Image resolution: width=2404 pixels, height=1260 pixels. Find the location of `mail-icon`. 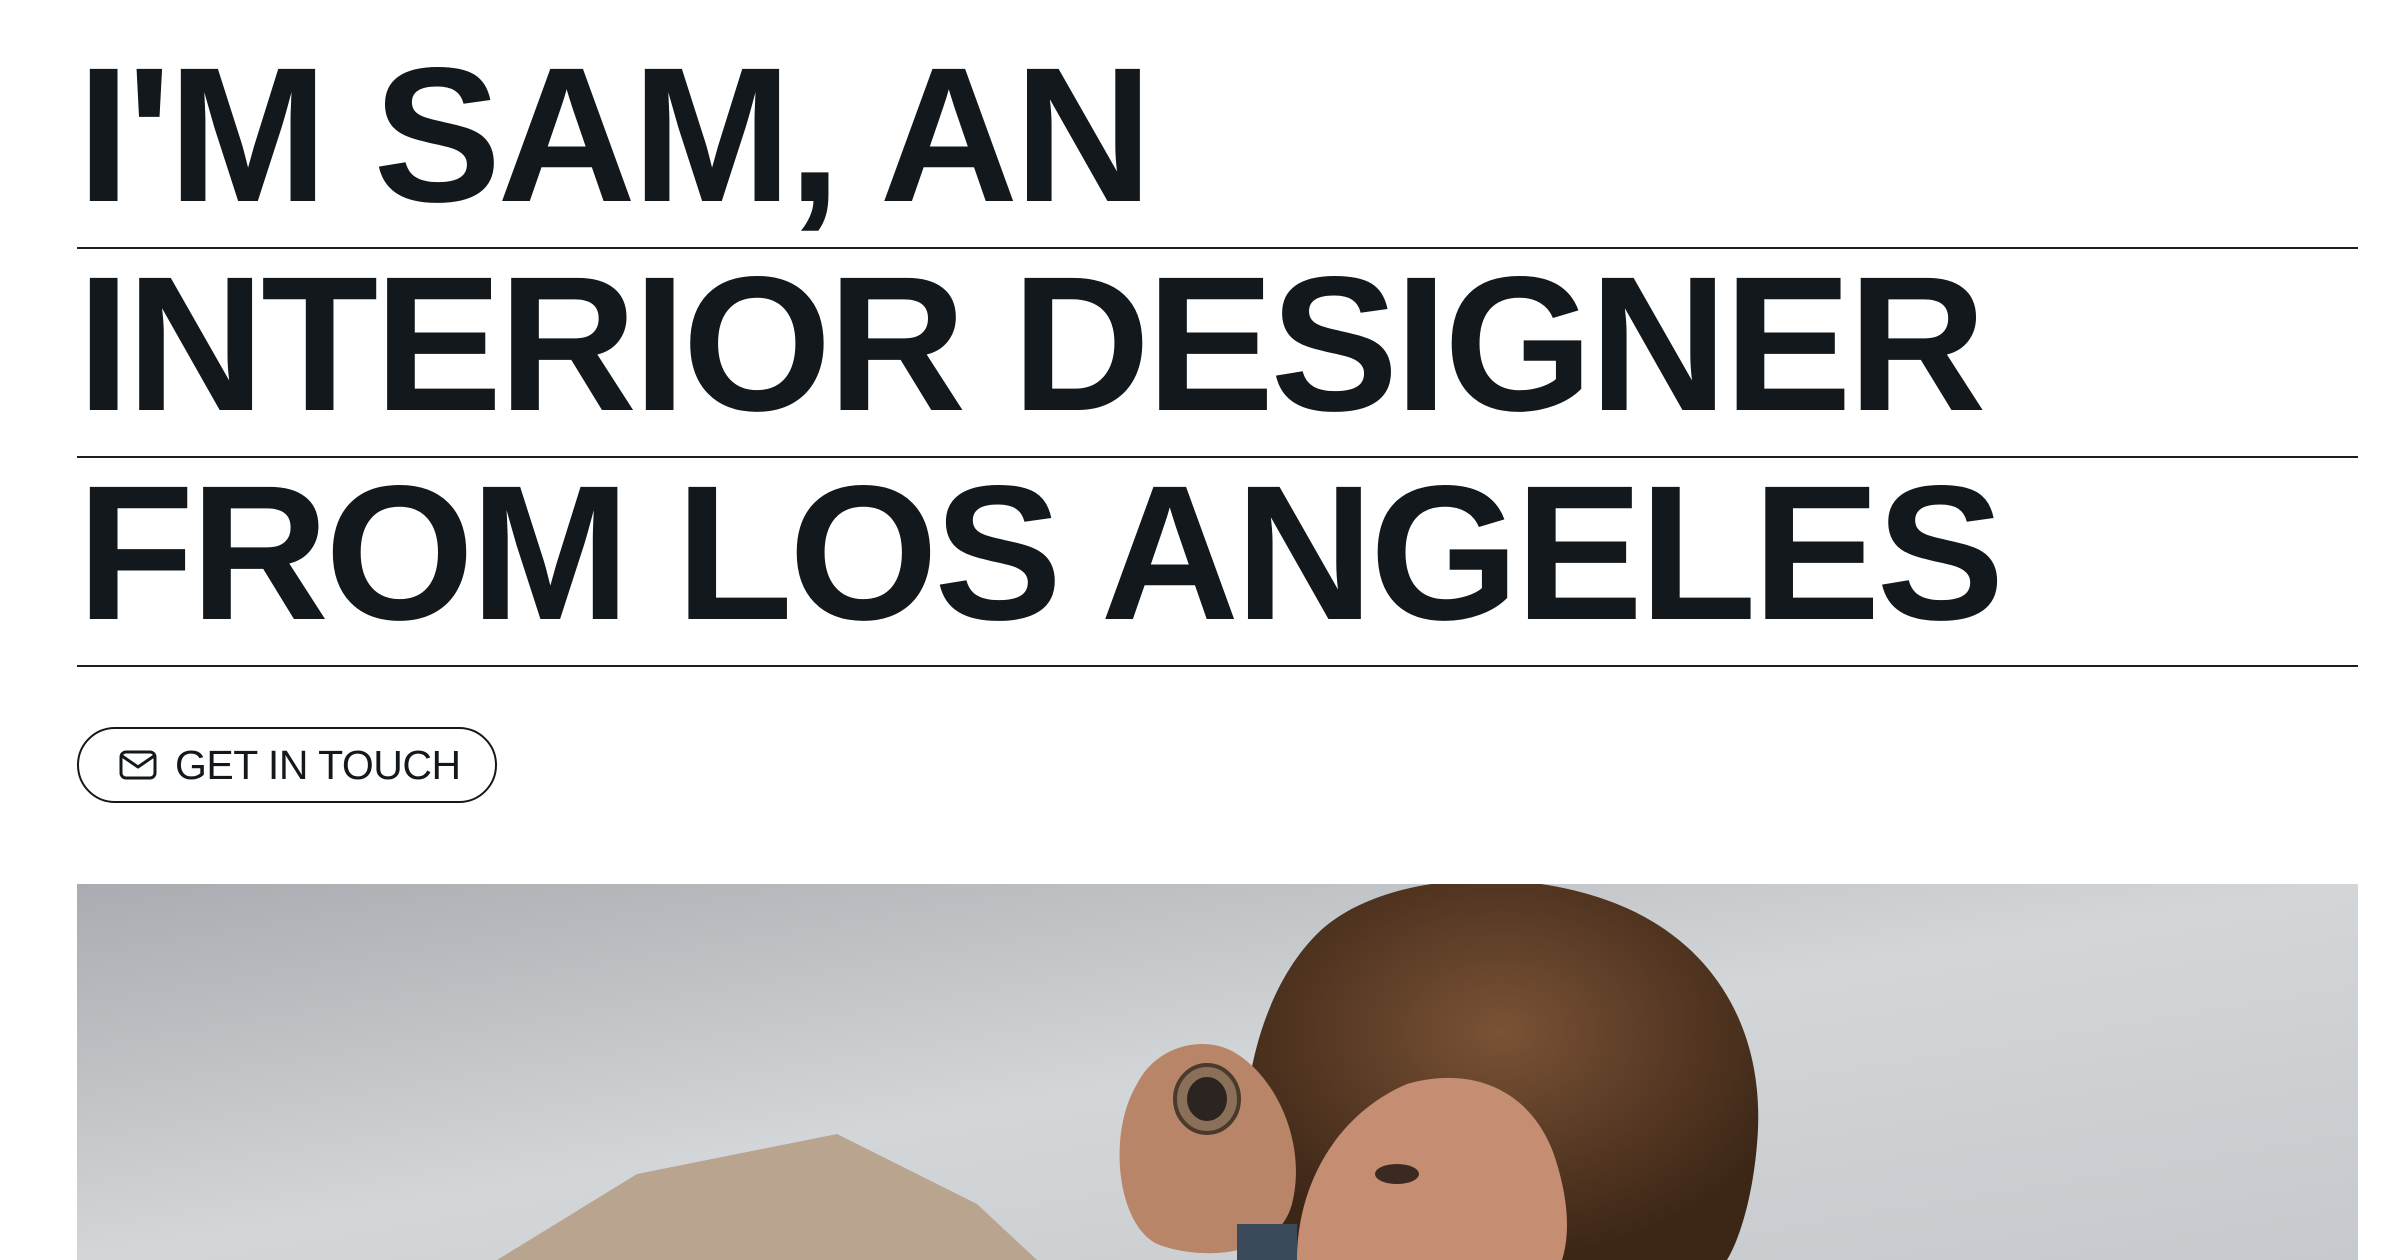

mail-icon is located at coordinates (138, 765).